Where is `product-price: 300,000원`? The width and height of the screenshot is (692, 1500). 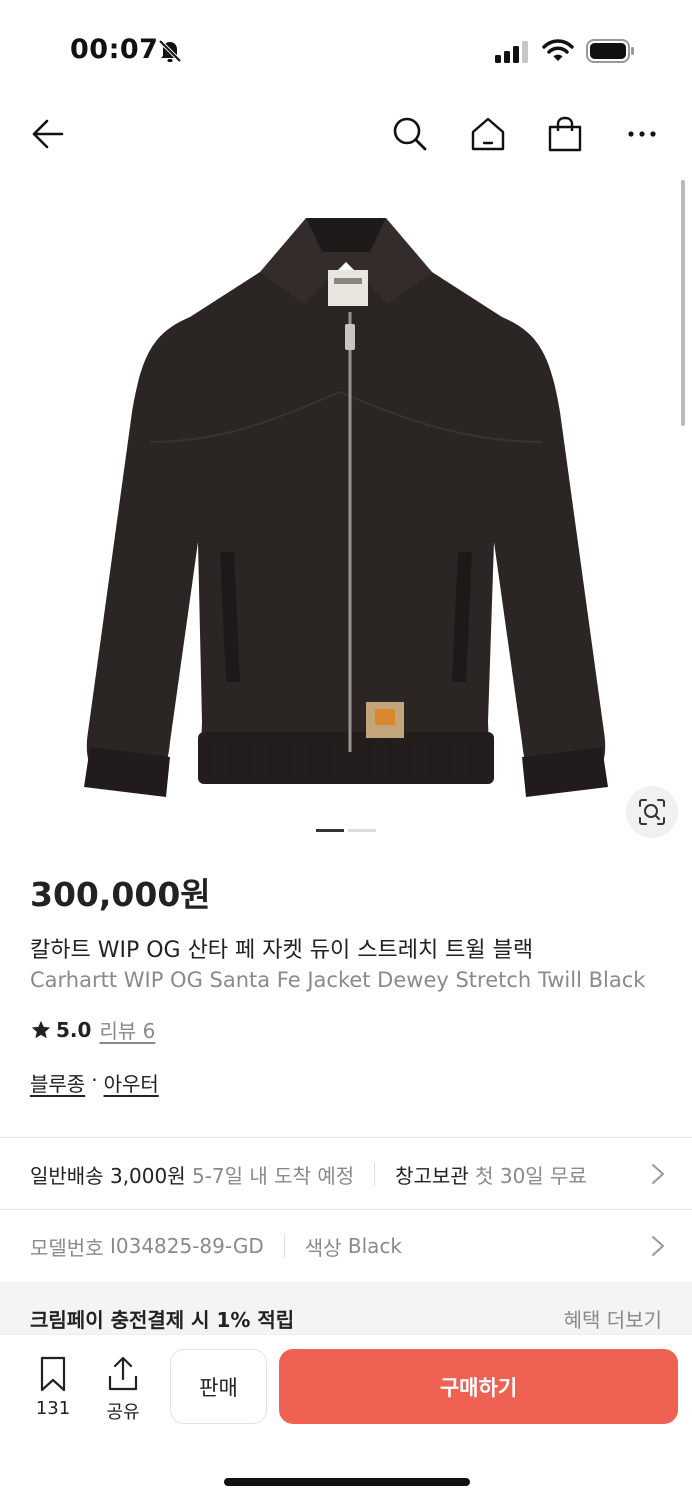
product-price: 300,000원 is located at coordinates (120, 894).